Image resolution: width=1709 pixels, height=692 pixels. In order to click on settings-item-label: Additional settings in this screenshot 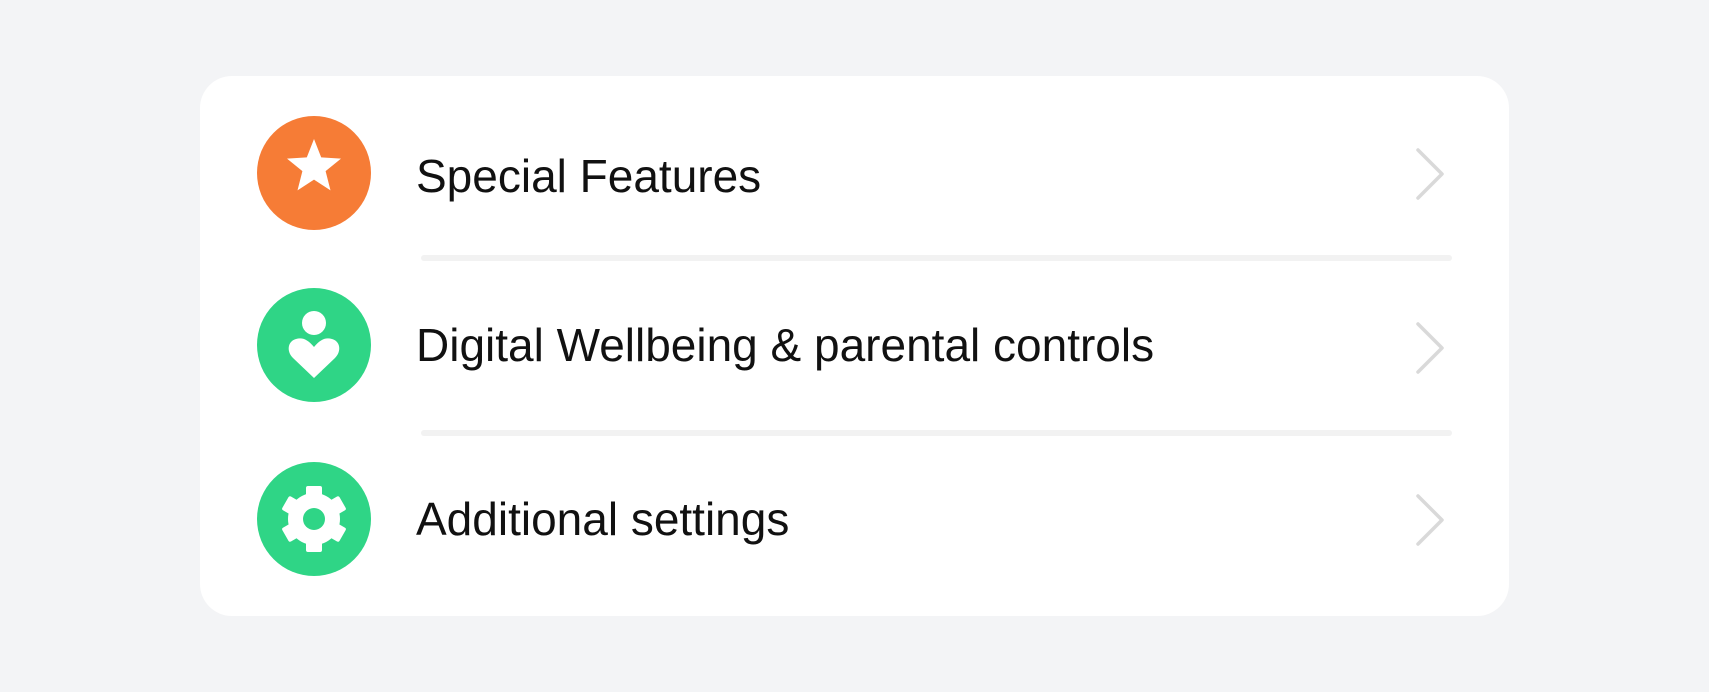, I will do `click(603, 519)`.